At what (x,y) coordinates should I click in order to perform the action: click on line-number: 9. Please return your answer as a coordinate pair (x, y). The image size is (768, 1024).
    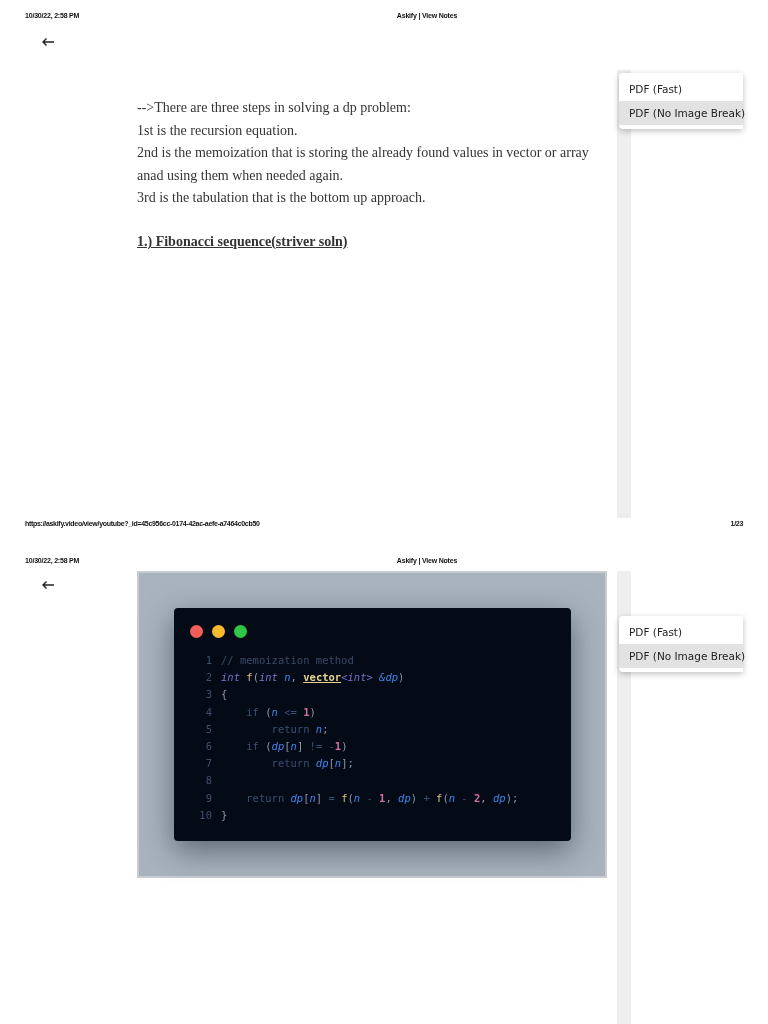
    Looking at the image, I should click on (208, 798).